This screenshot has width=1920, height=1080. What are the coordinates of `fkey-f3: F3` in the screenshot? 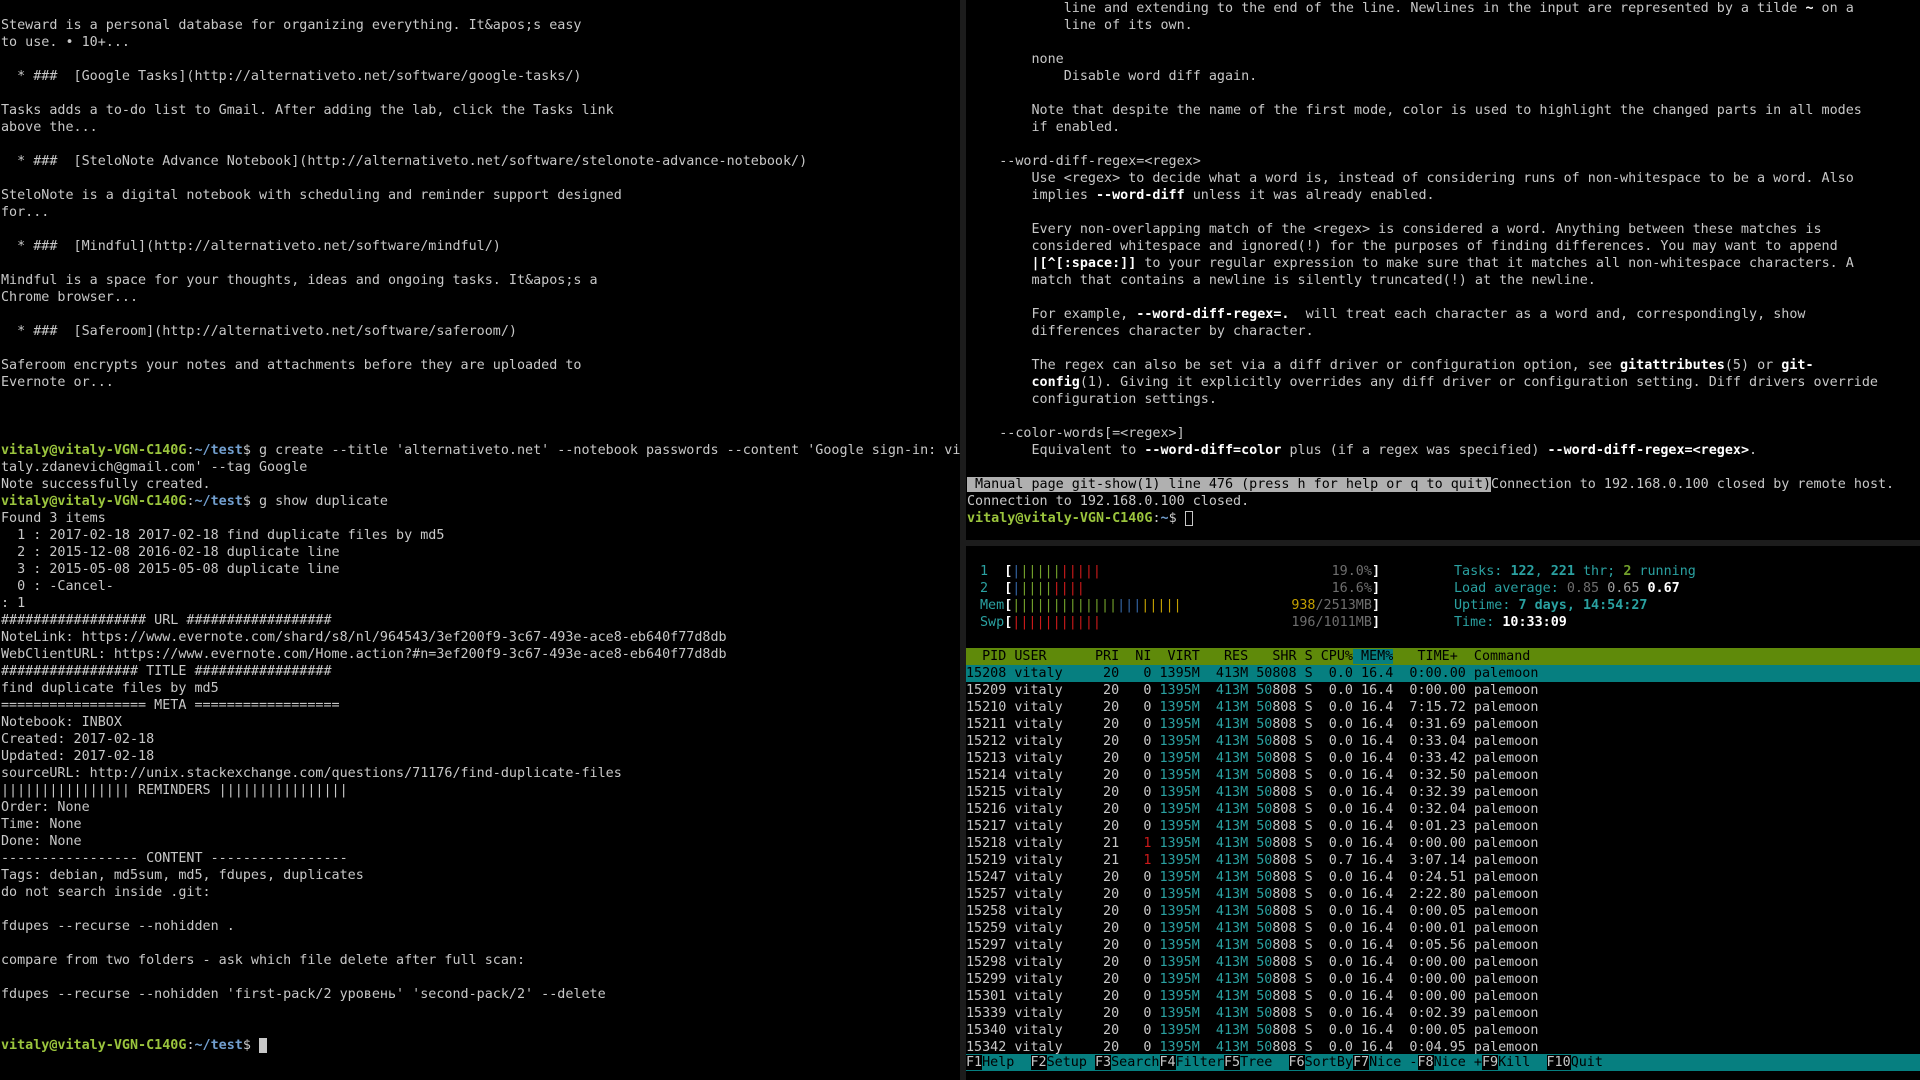 It's located at (1103, 1062).